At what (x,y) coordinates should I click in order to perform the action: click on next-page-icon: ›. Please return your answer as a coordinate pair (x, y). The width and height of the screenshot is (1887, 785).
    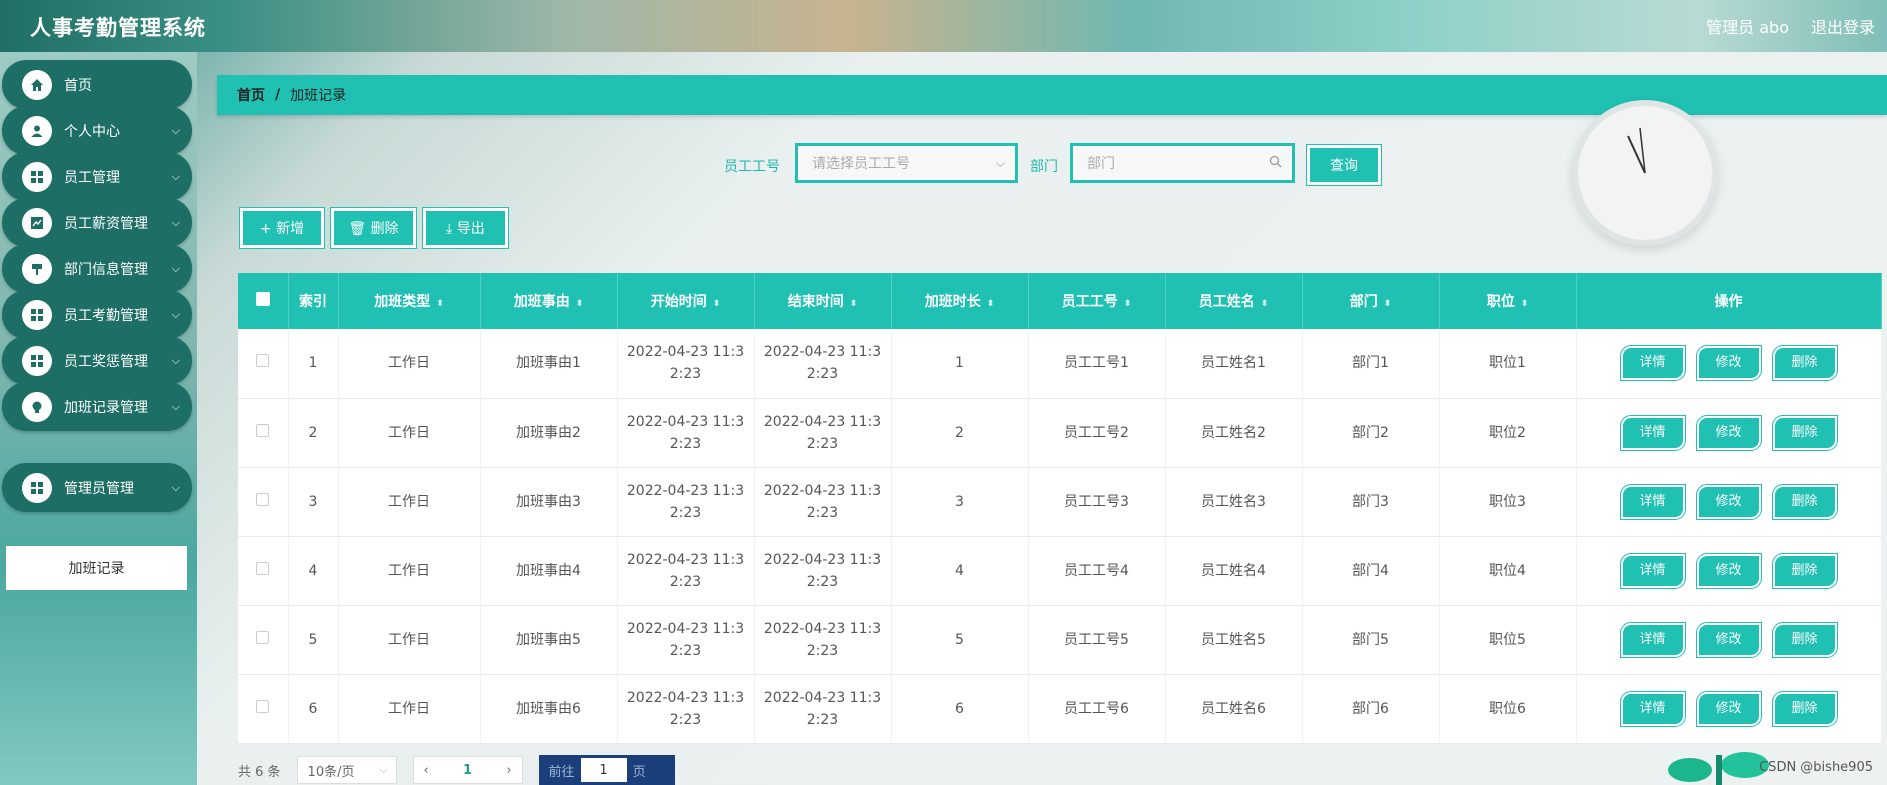
    Looking at the image, I should click on (508, 770).